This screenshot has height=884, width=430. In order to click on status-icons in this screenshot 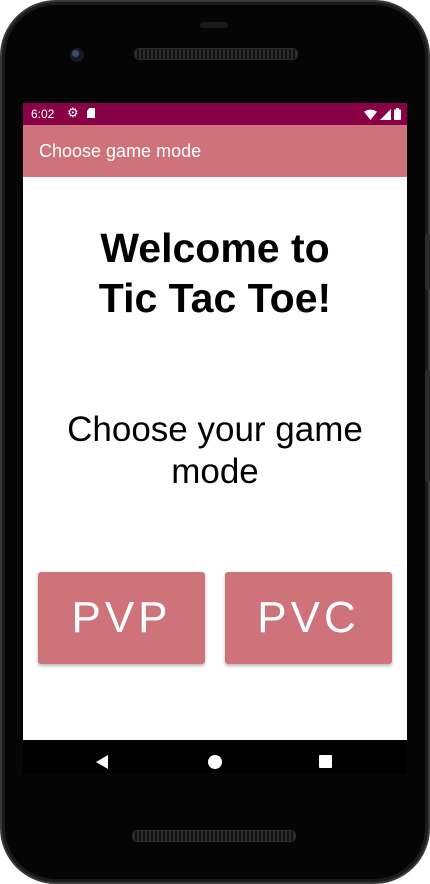, I will do `click(382, 114)`.